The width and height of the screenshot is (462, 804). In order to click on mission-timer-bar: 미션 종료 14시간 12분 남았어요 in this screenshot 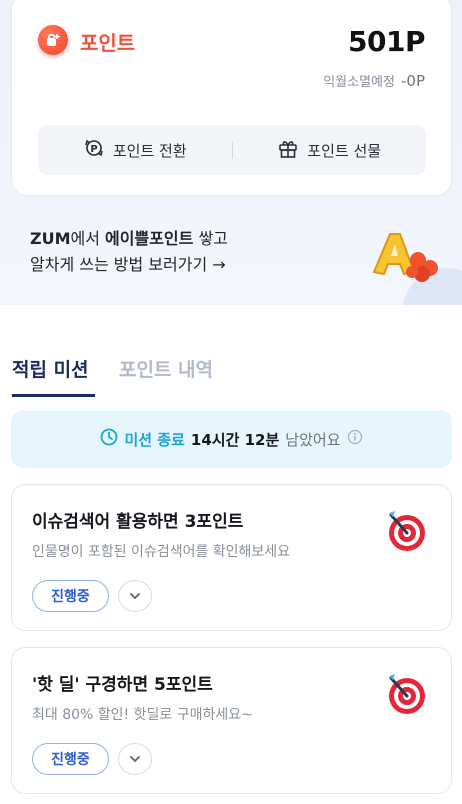, I will do `click(231, 439)`.